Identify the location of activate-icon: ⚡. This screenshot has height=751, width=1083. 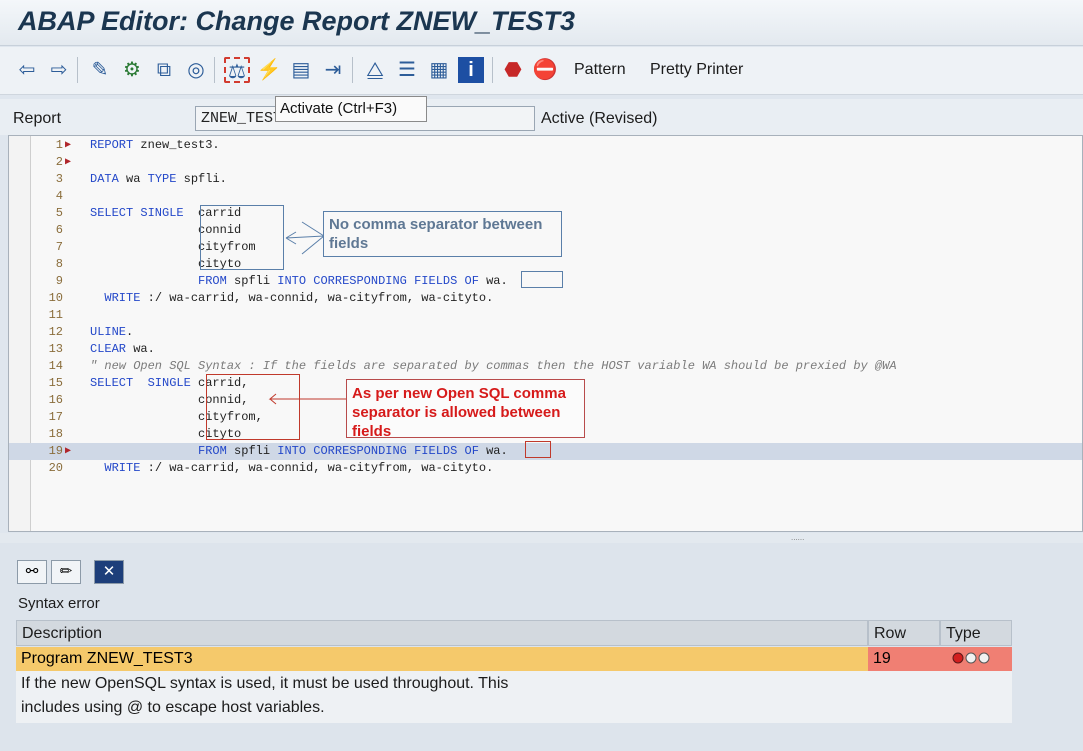
(269, 70).